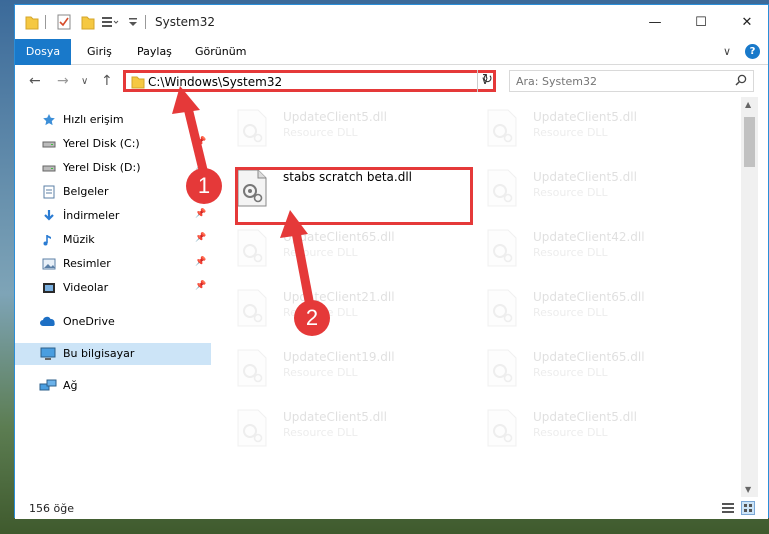  What do you see at coordinates (32, 23) in the screenshot?
I see `folder-icon` at bounding box center [32, 23].